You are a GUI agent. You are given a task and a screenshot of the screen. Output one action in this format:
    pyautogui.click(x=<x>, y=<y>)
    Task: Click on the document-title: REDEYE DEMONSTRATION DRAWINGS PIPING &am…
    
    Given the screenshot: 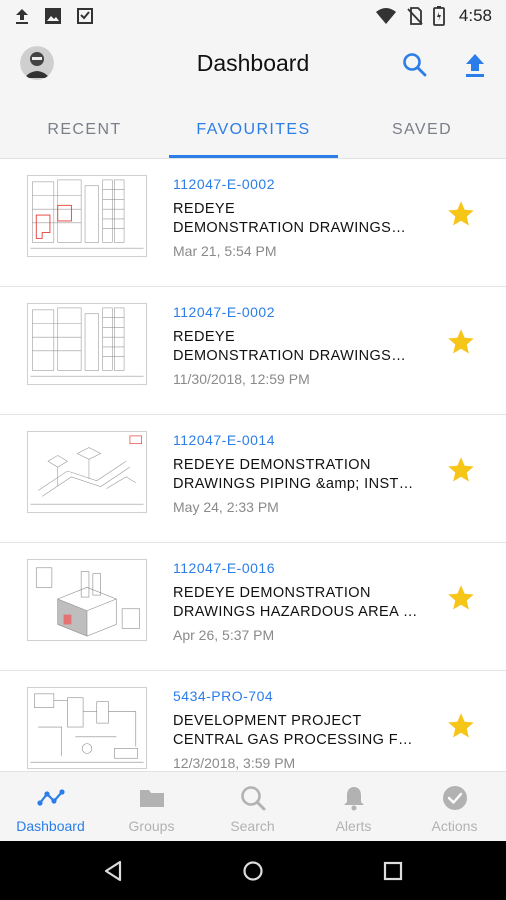 What is the action you would take?
    pyautogui.click(x=298, y=475)
    